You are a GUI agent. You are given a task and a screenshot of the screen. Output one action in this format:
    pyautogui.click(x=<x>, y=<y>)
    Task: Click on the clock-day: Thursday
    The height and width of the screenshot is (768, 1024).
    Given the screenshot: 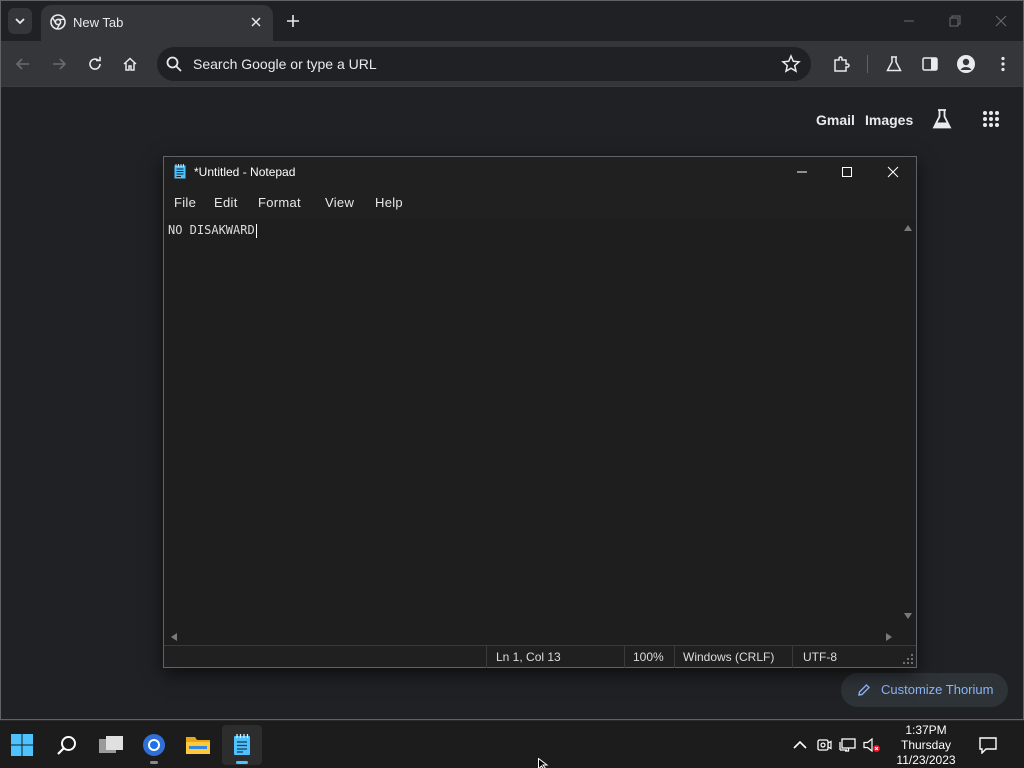 What is the action you would take?
    pyautogui.click(x=926, y=745)
    